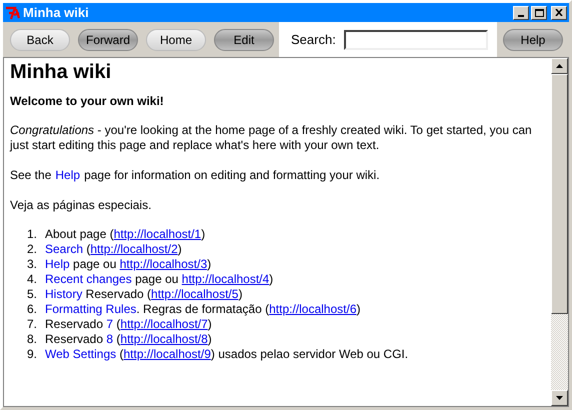  What do you see at coordinates (81, 205) in the screenshot?
I see `special-pages-text: Veja as páginas especiais.` at bounding box center [81, 205].